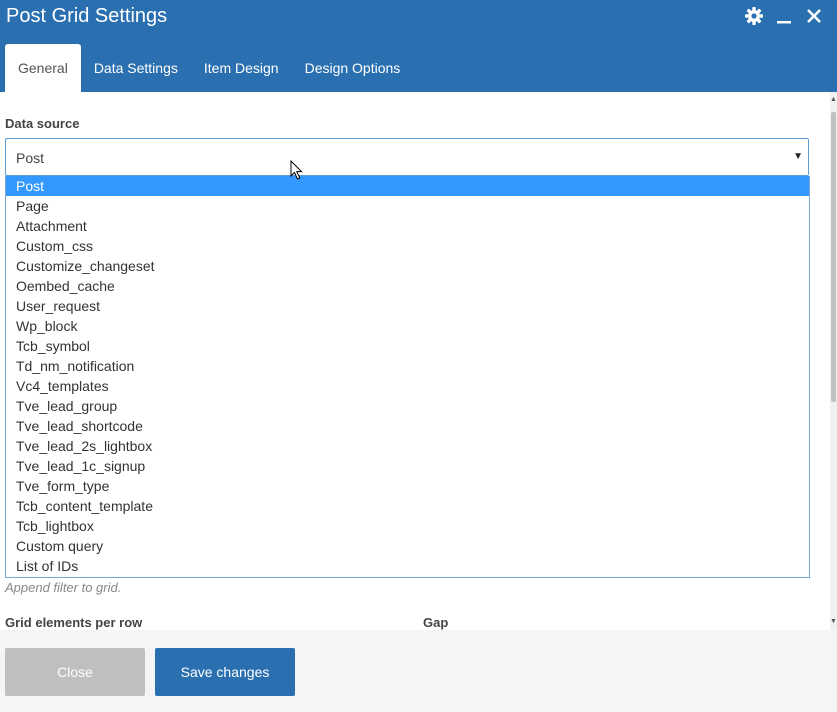 This screenshot has height=712, width=837. I want to click on dialog-footer: Close Save changes, so click(418, 671).